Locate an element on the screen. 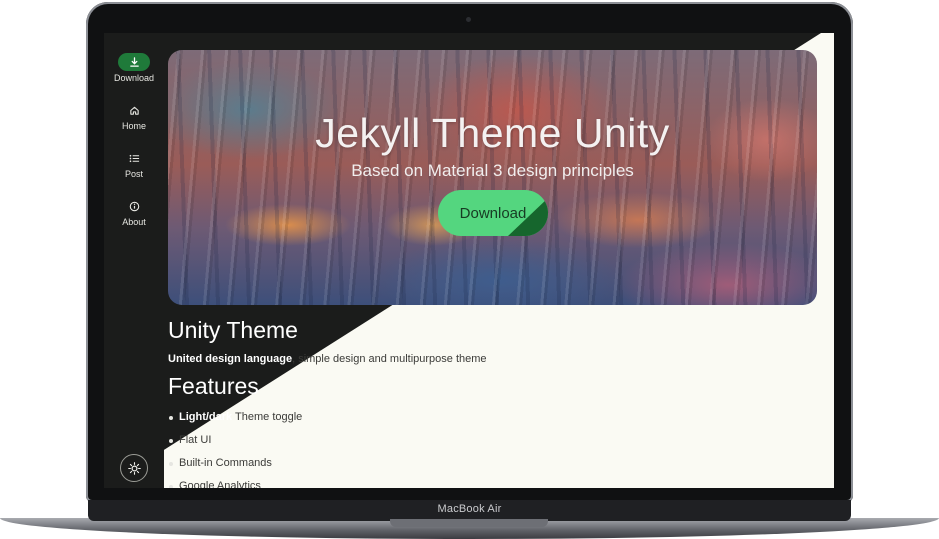 This screenshot has height=539, width=939. tagline-rest: , simple design and multipurpose theme is located at coordinates (389, 359).